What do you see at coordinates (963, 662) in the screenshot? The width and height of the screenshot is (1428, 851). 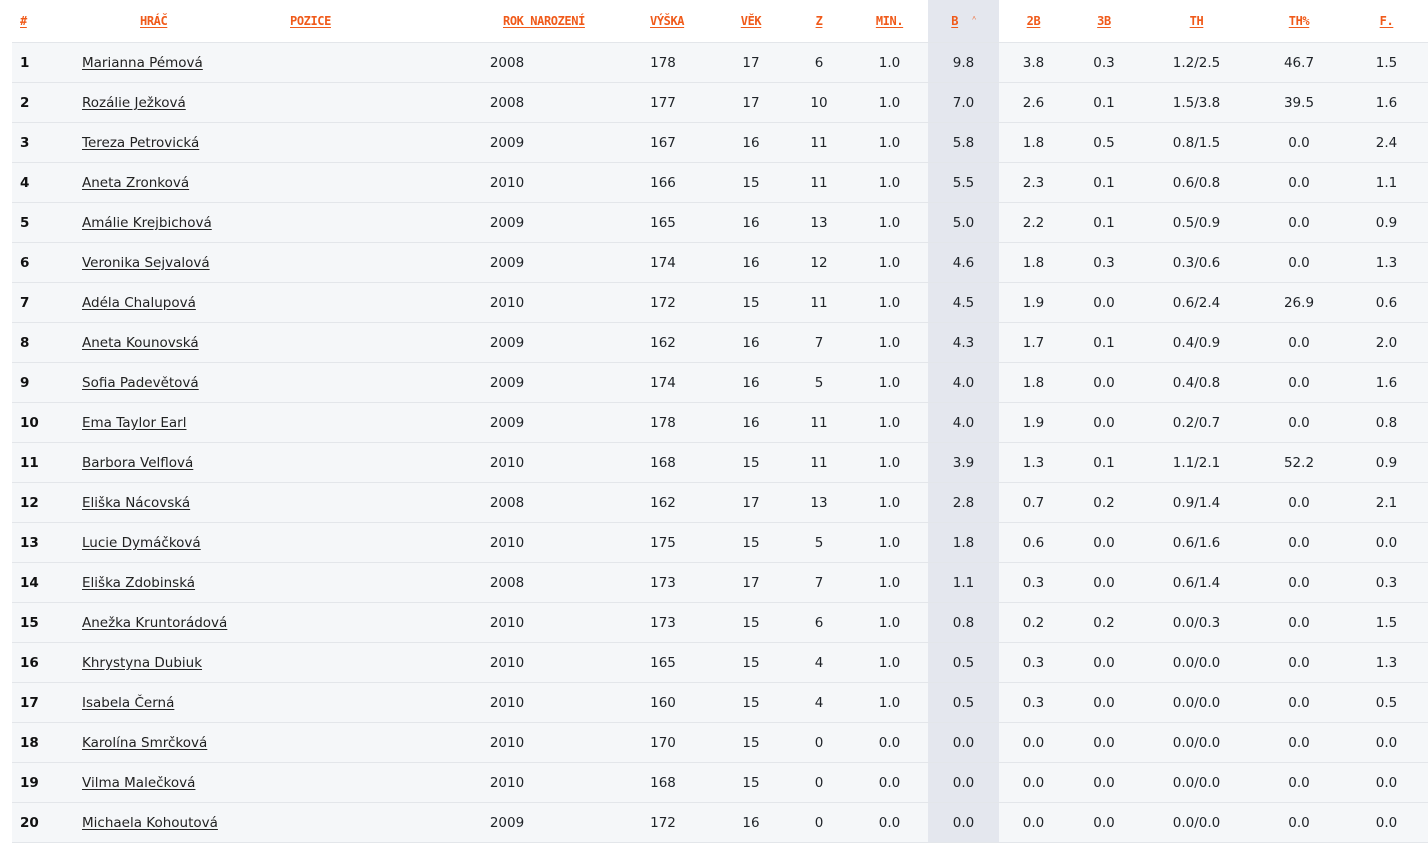 I see `cell-points: 0.5` at bounding box center [963, 662].